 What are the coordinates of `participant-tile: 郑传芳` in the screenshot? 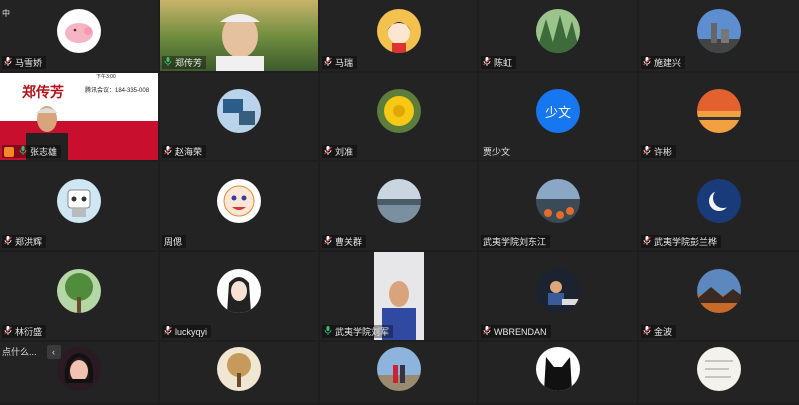 It's located at (239, 35).